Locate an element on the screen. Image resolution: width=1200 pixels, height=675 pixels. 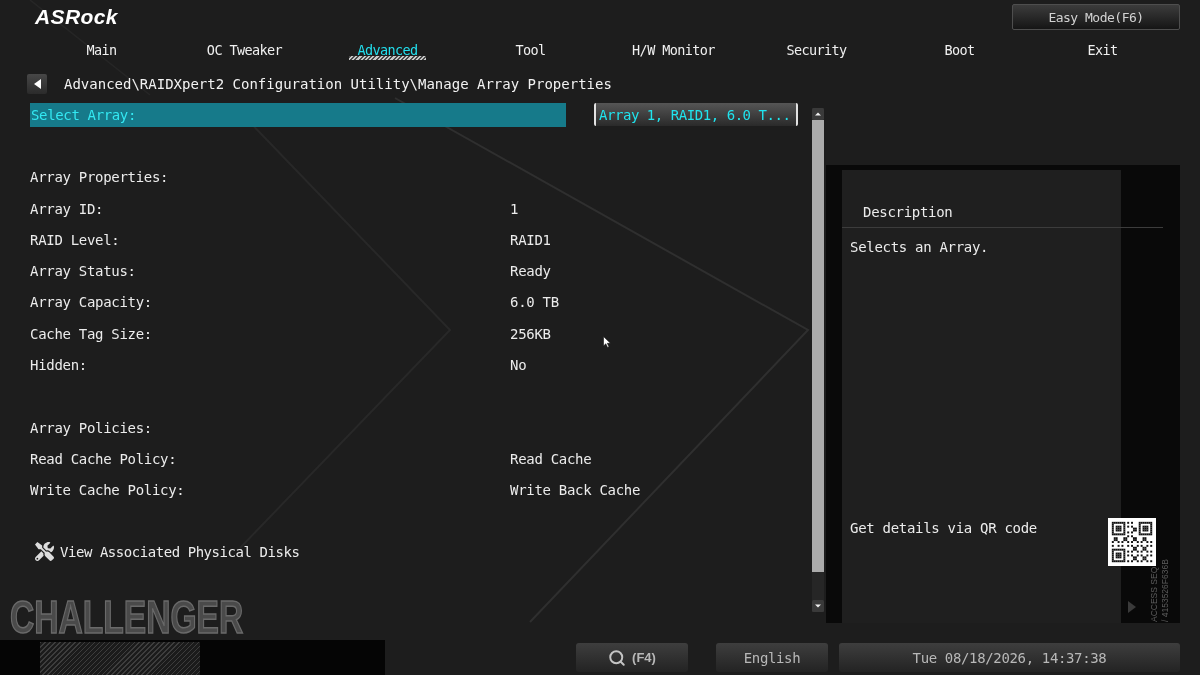
scroll-up-icon is located at coordinates (818, 114).